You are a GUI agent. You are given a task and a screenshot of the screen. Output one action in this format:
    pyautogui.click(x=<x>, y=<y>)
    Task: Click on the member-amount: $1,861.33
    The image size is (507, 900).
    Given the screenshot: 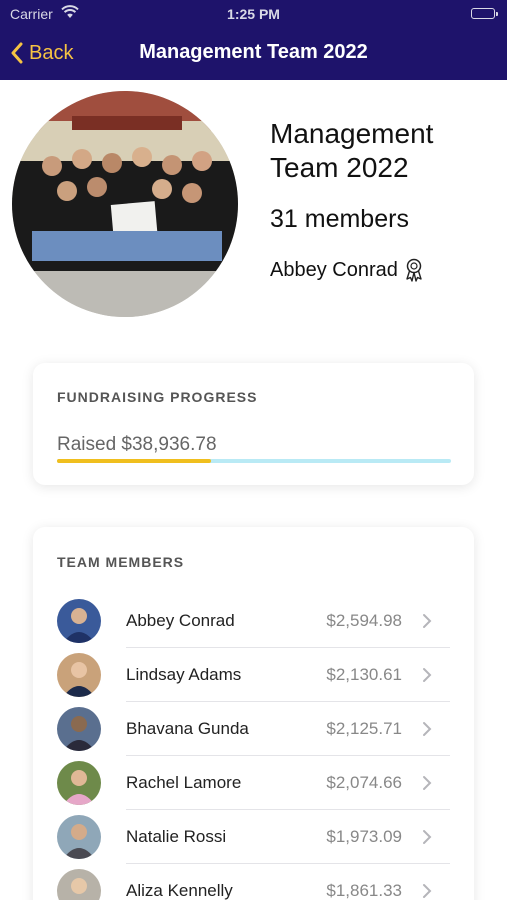 What is the action you would take?
    pyautogui.click(x=364, y=890)
    